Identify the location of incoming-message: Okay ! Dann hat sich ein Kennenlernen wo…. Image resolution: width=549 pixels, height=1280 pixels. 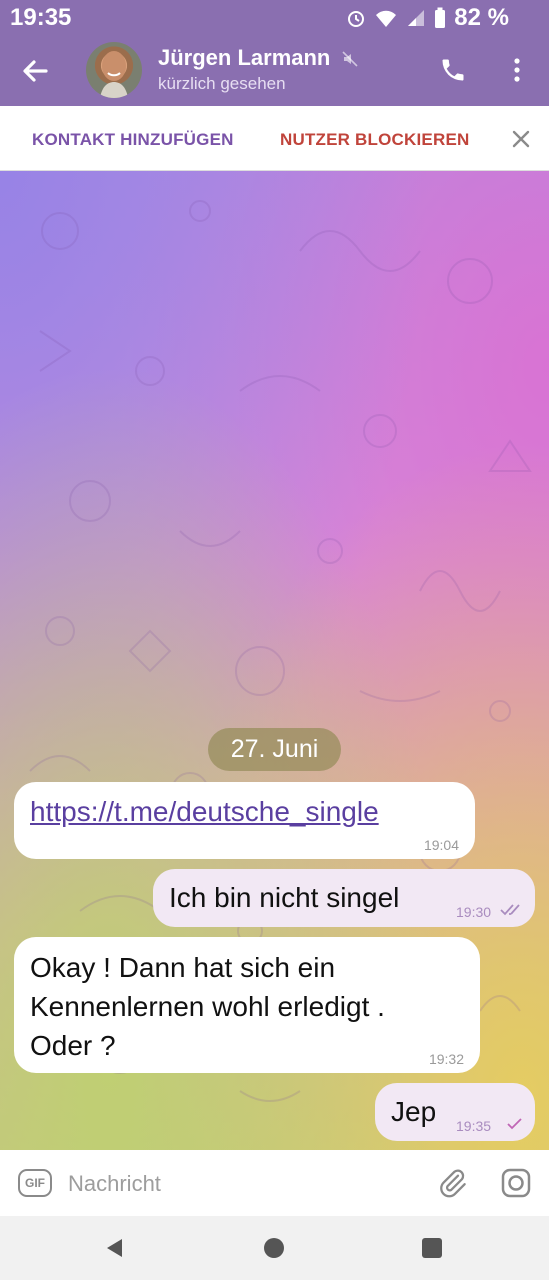
(247, 1005).